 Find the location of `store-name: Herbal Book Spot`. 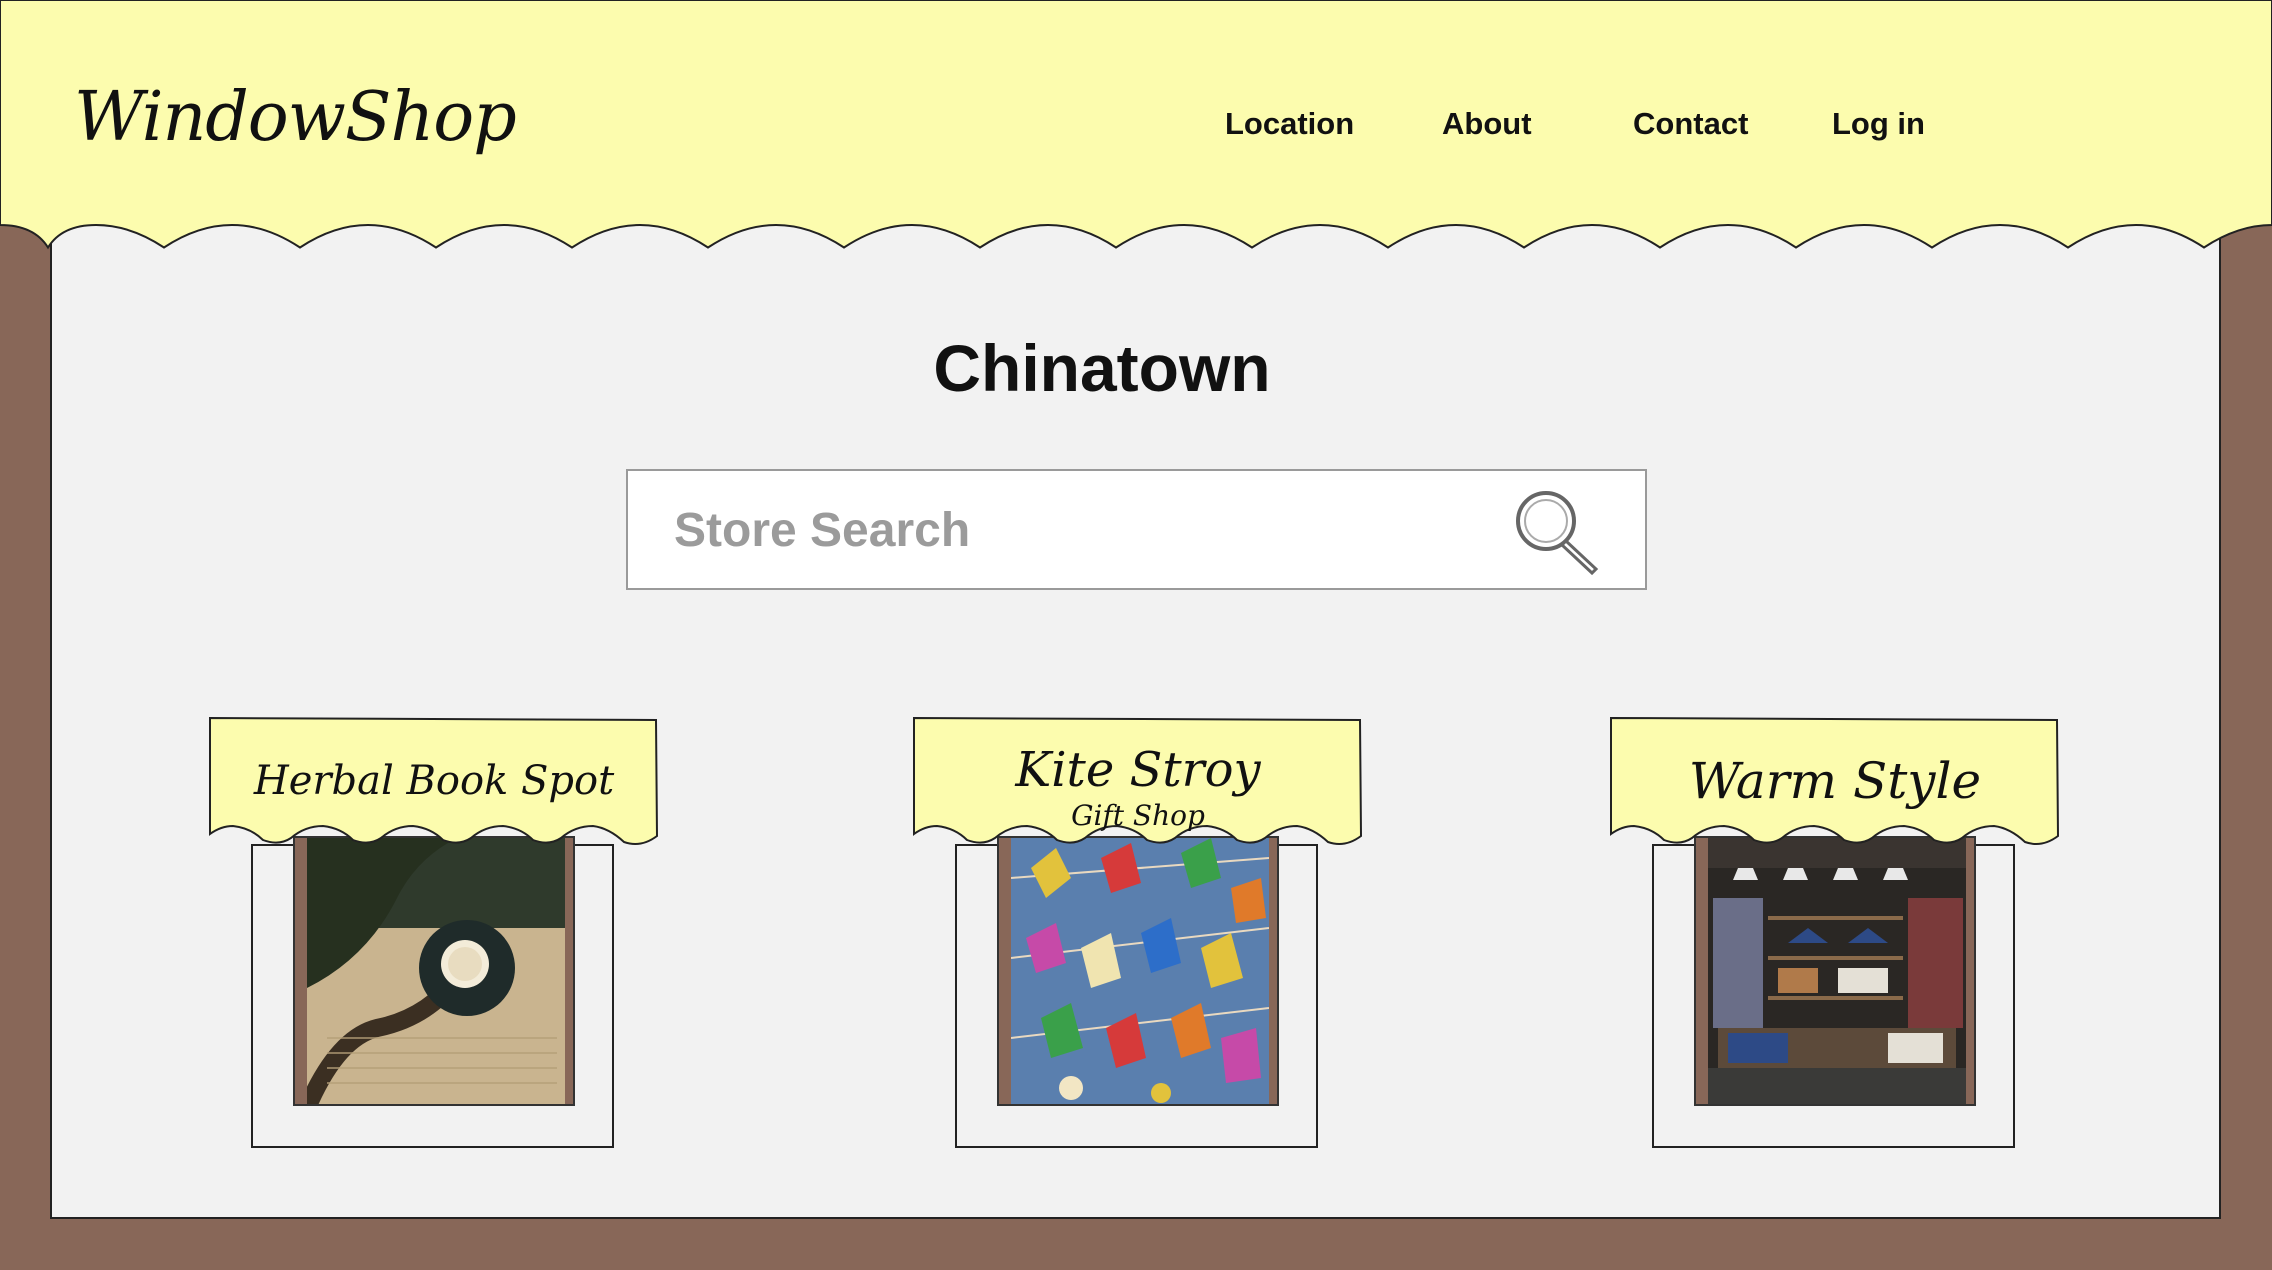

store-name: Herbal Book Spot is located at coordinates (434, 781).